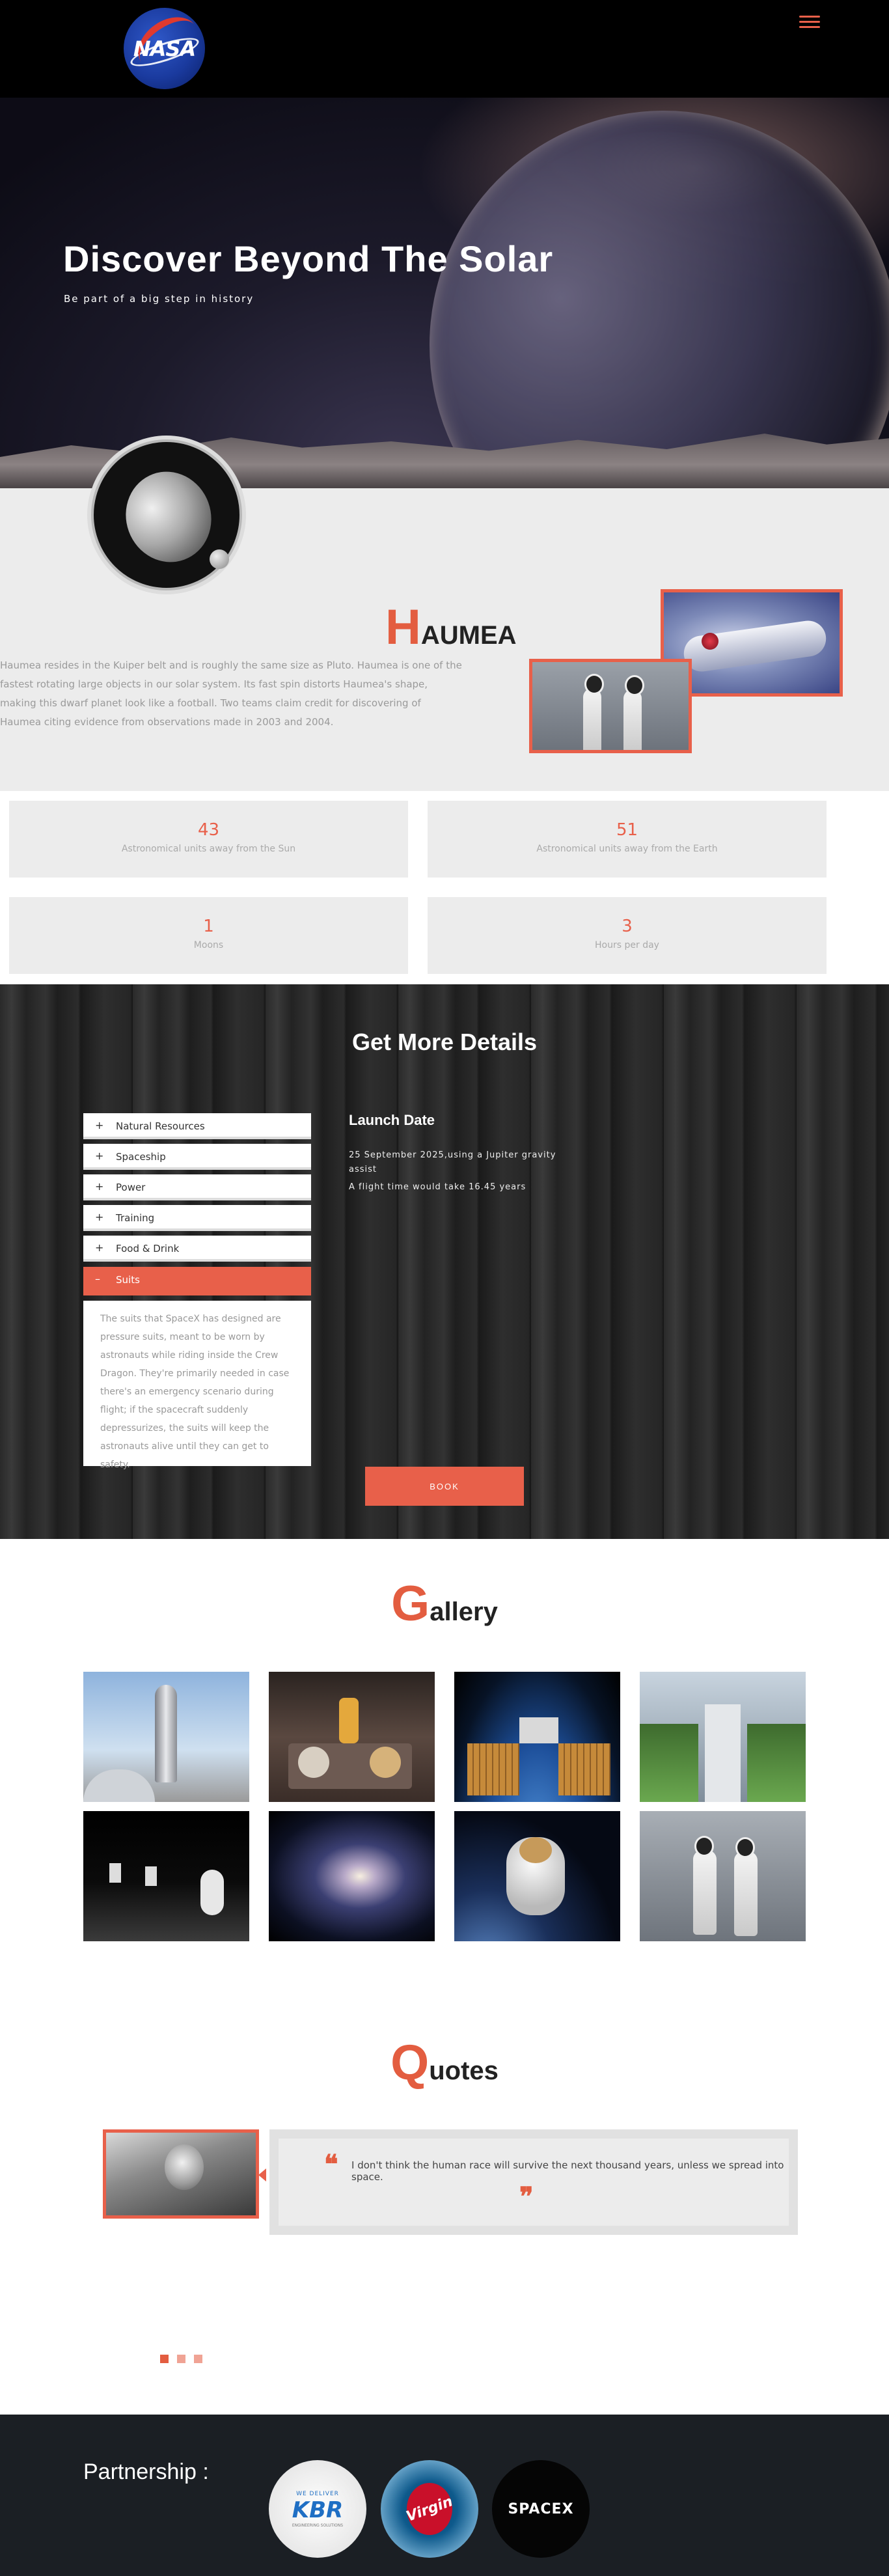 Image resolution: width=889 pixels, height=2576 pixels. Describe the element at coordinates (135, 1218) in the screenshot. I see `accordion-label: Training` at that location.